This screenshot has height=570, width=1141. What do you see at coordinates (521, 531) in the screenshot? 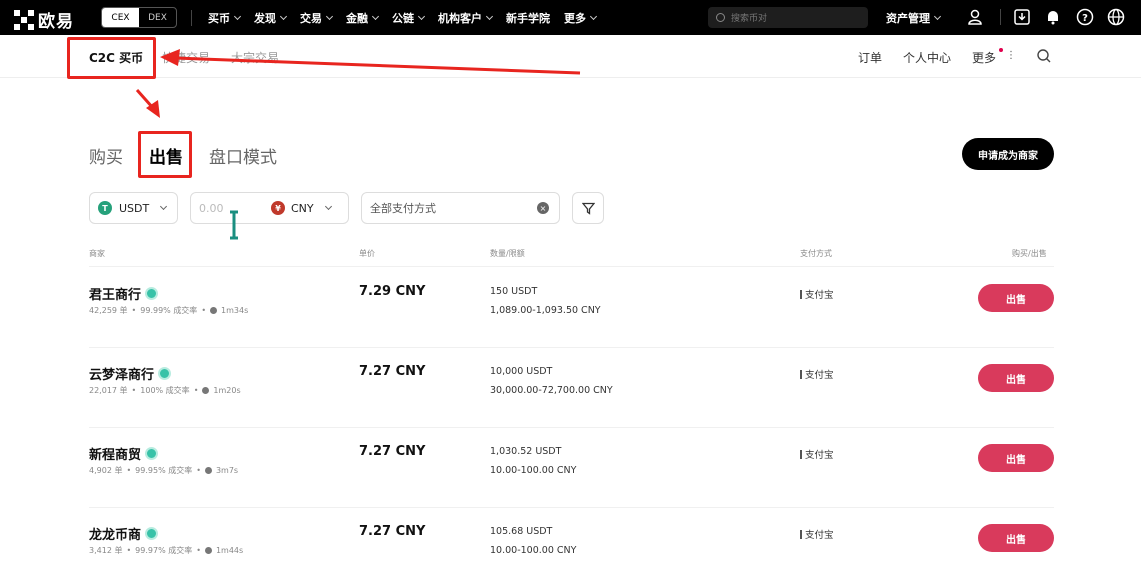
I see `available-qty: 105.68 USDT` at bounding box center [521, 531].